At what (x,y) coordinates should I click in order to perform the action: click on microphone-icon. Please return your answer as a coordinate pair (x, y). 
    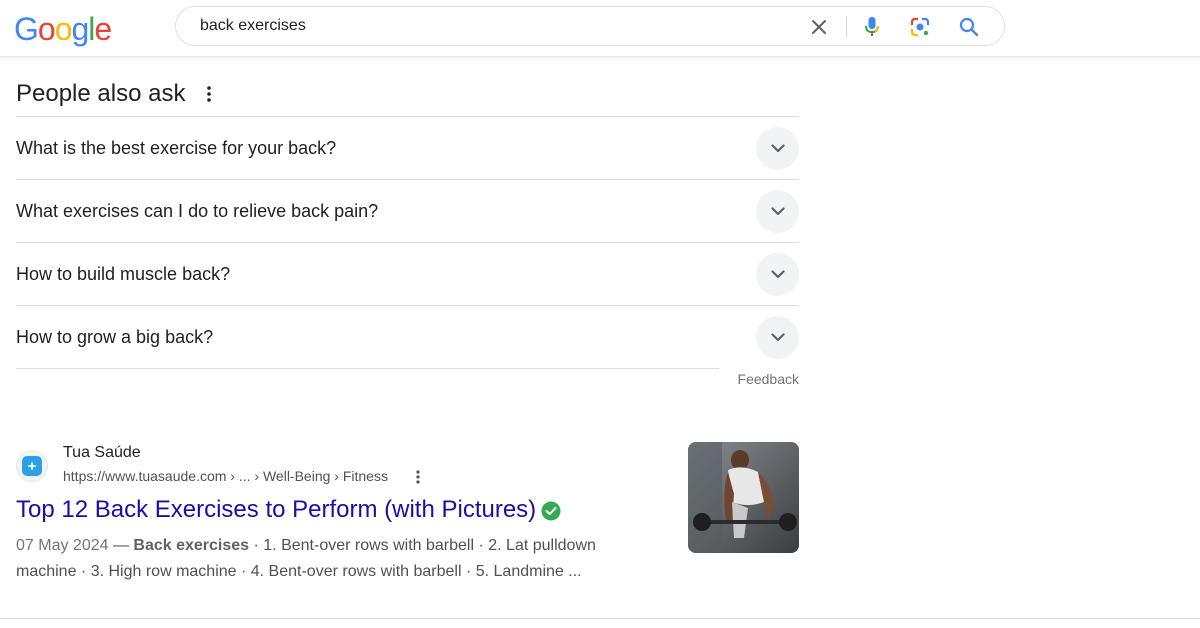
    Looking at the image, I should click on (872, 27).